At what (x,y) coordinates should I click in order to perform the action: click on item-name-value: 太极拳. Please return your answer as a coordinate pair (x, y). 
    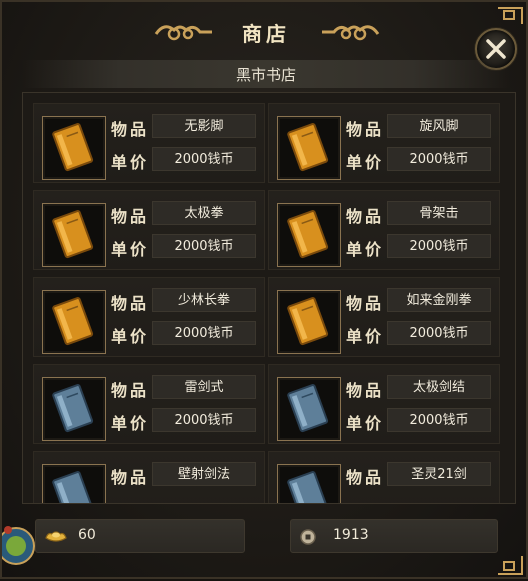
    Looking at the image, I should click on (204, 213).